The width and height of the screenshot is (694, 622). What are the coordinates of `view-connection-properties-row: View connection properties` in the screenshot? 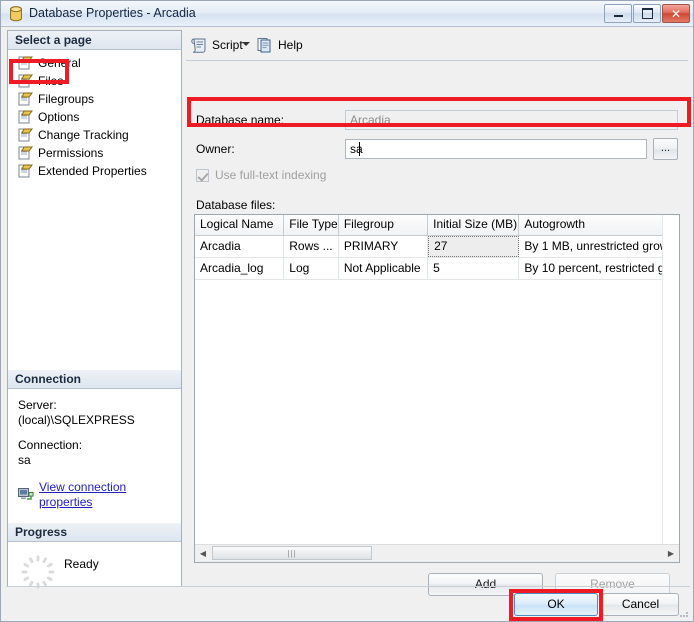 It's located at (94, 495).